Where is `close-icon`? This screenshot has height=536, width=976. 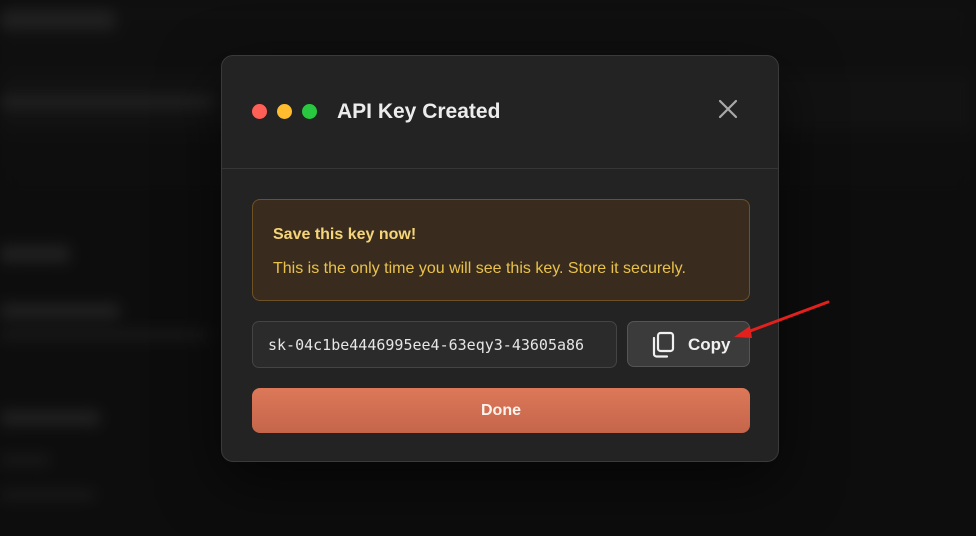
close-icon is located at coordinates (728, 109).